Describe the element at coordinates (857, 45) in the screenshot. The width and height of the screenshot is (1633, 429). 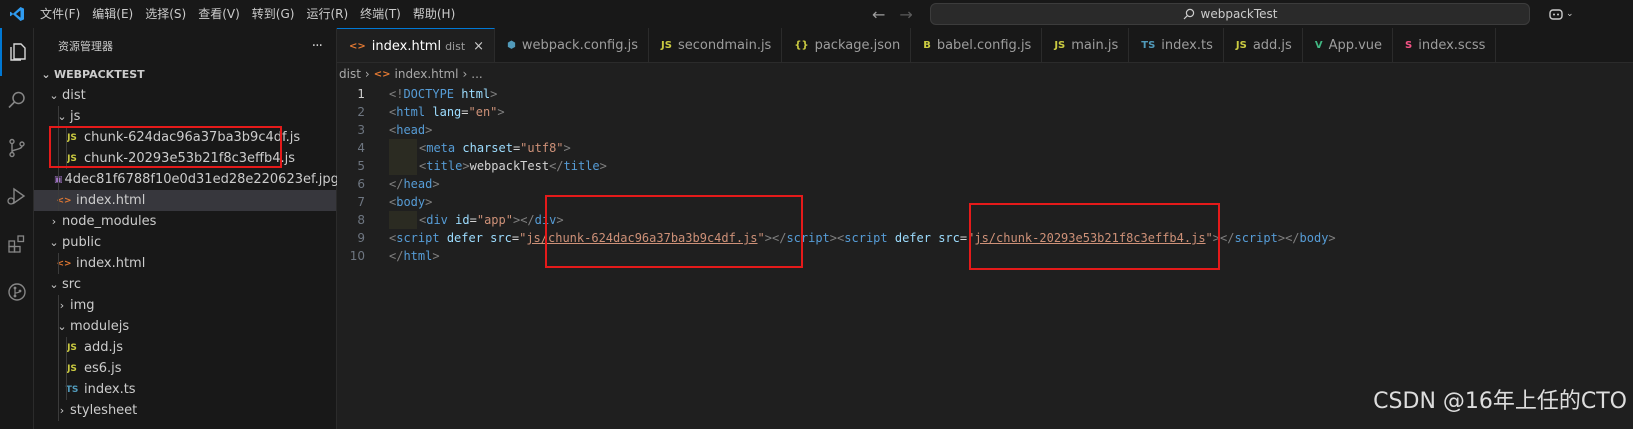
I see `tab-label: package.json` at that location.